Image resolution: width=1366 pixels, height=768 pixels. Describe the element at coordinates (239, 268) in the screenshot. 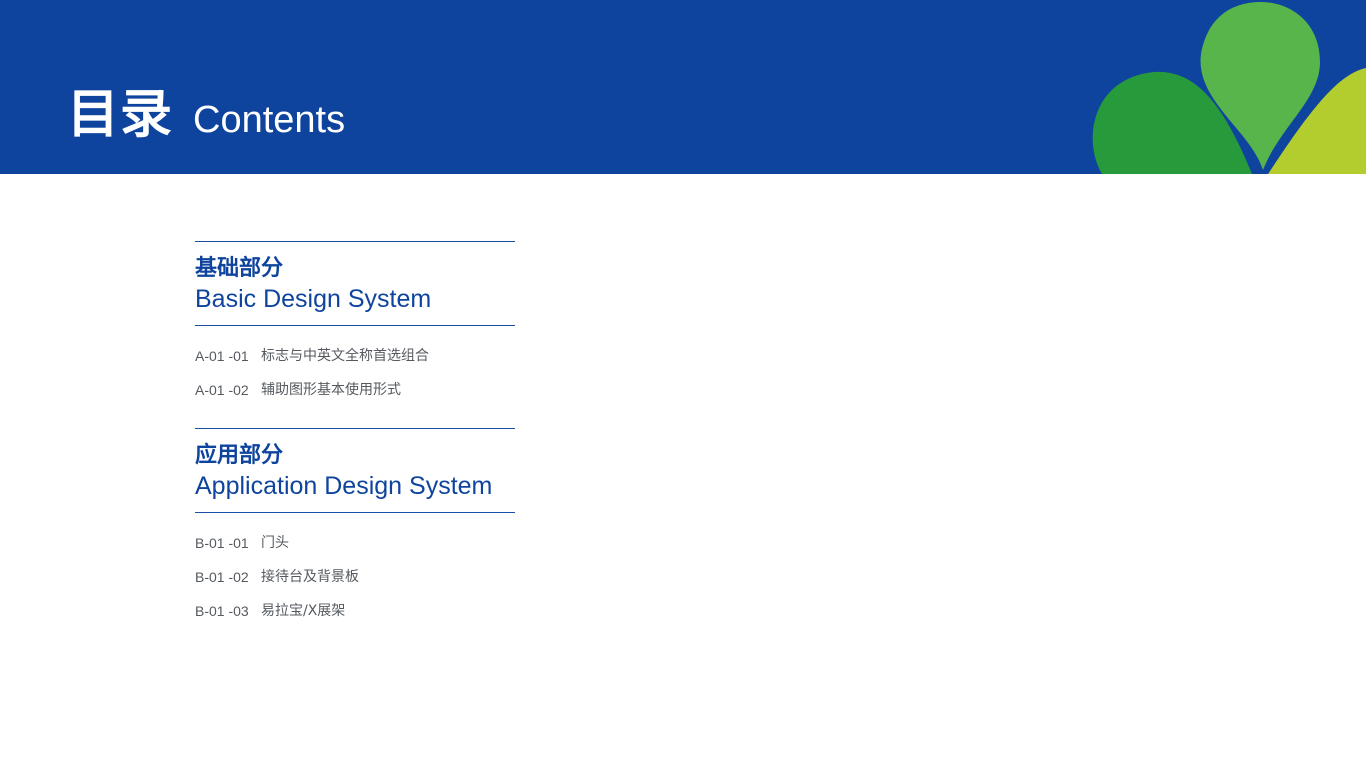

I see `section-title-zh: 基础部分` at that location.